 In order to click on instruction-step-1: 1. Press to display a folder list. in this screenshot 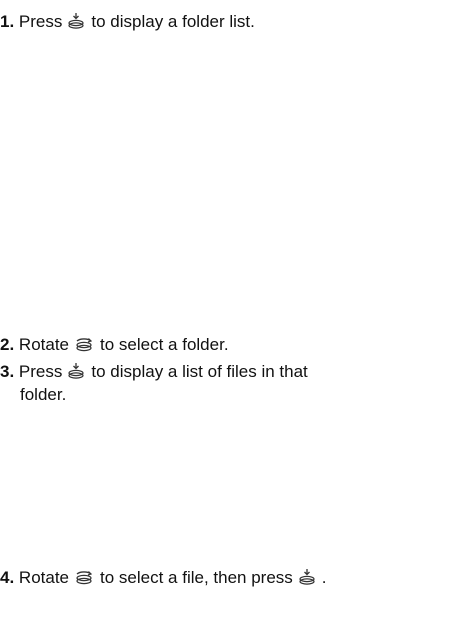, I will do `click(127, 21)`.